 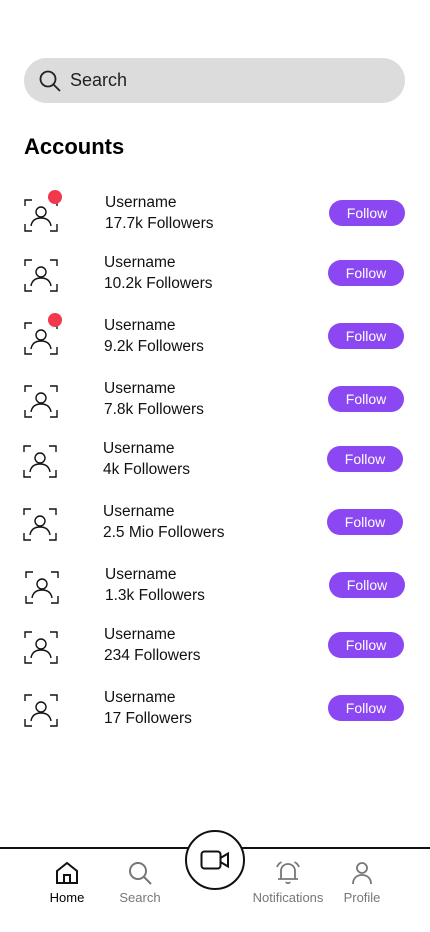 I want to click on nav-search: Search, so click(x=140, y=882).